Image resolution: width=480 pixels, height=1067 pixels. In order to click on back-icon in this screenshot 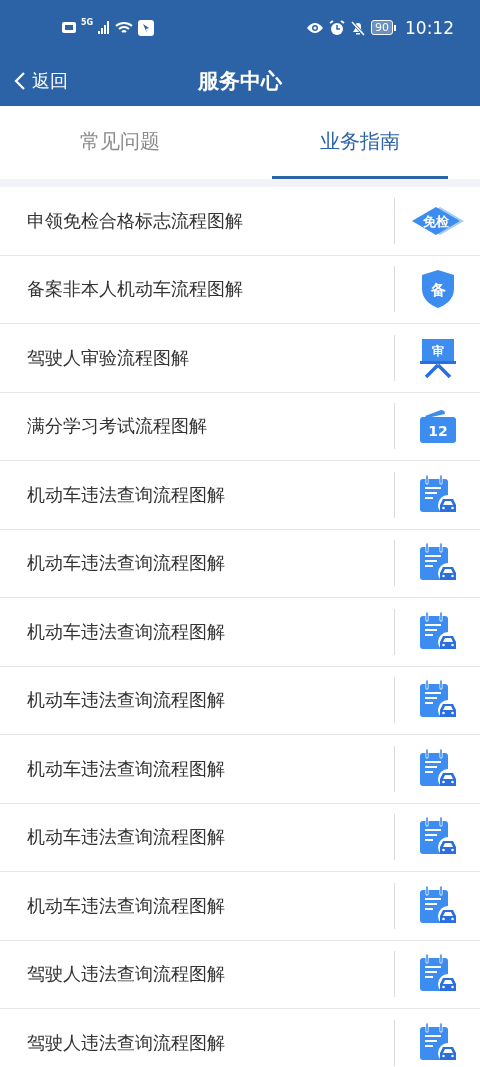, I will do `click(20, 80)`.